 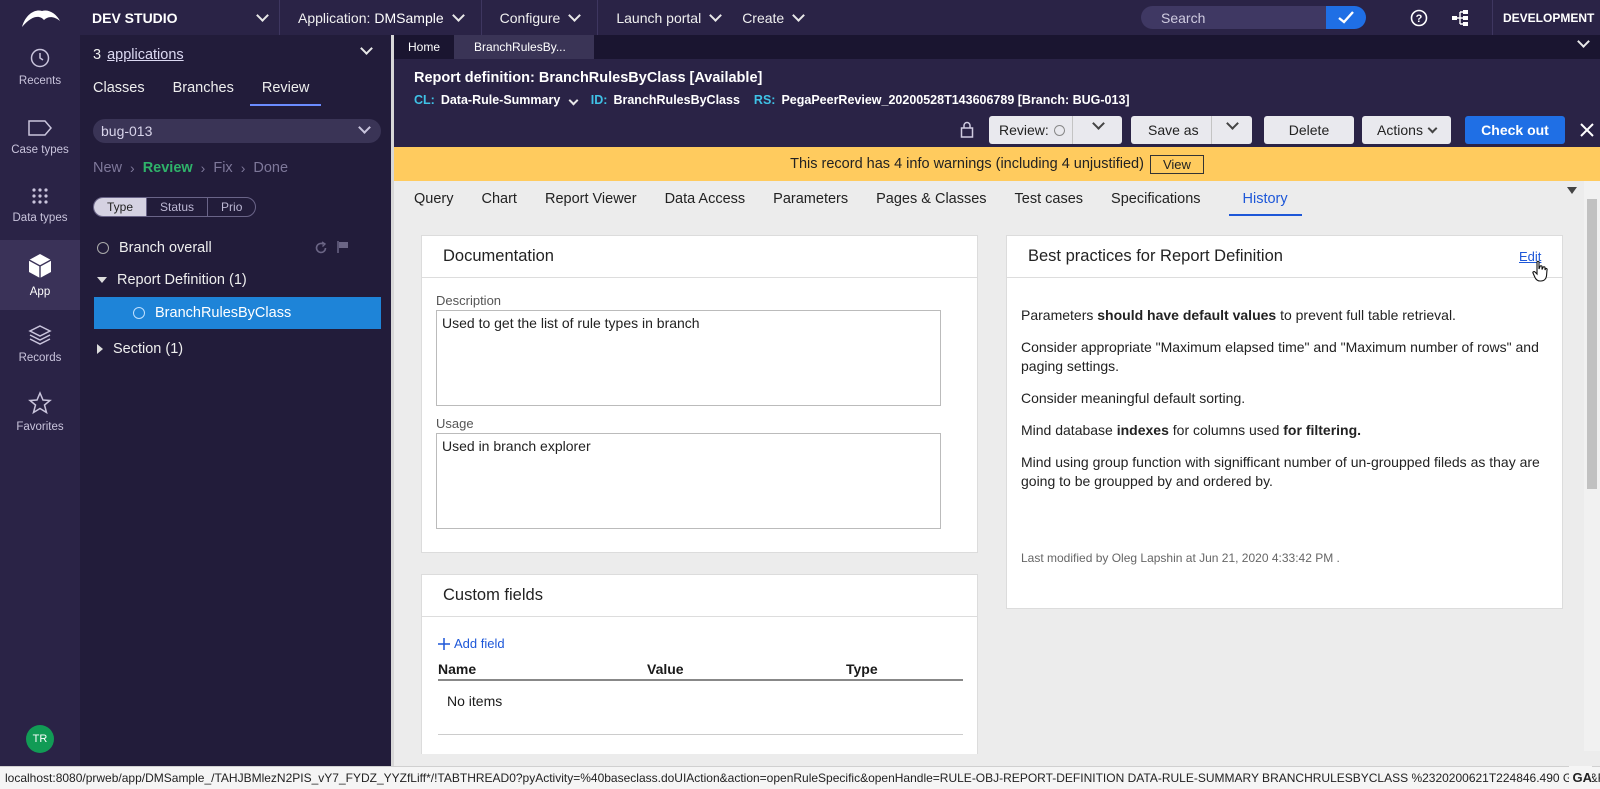 What do you see at coordinates (40, 403) in the screenshot?
I see `star-icon` at bounding box center [40, 403].